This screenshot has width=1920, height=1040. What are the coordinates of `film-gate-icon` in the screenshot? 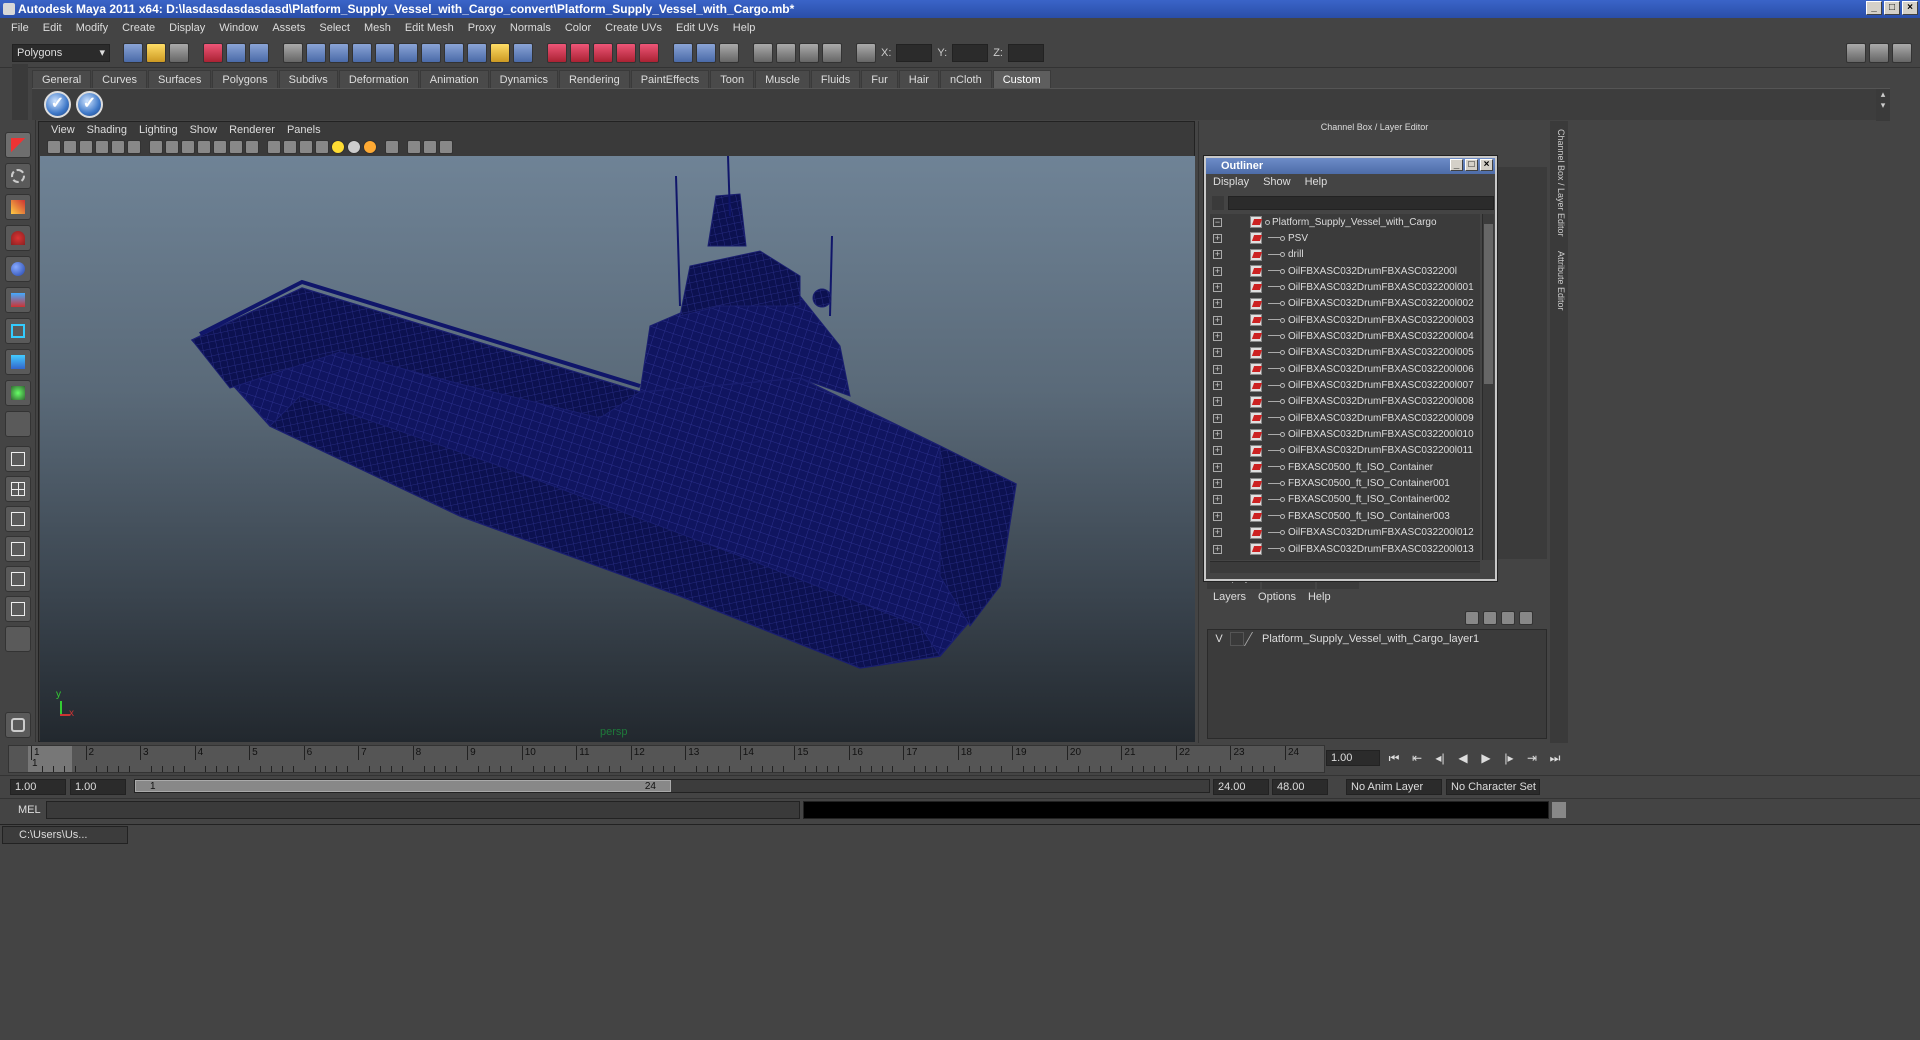 It's located at (172, 147).